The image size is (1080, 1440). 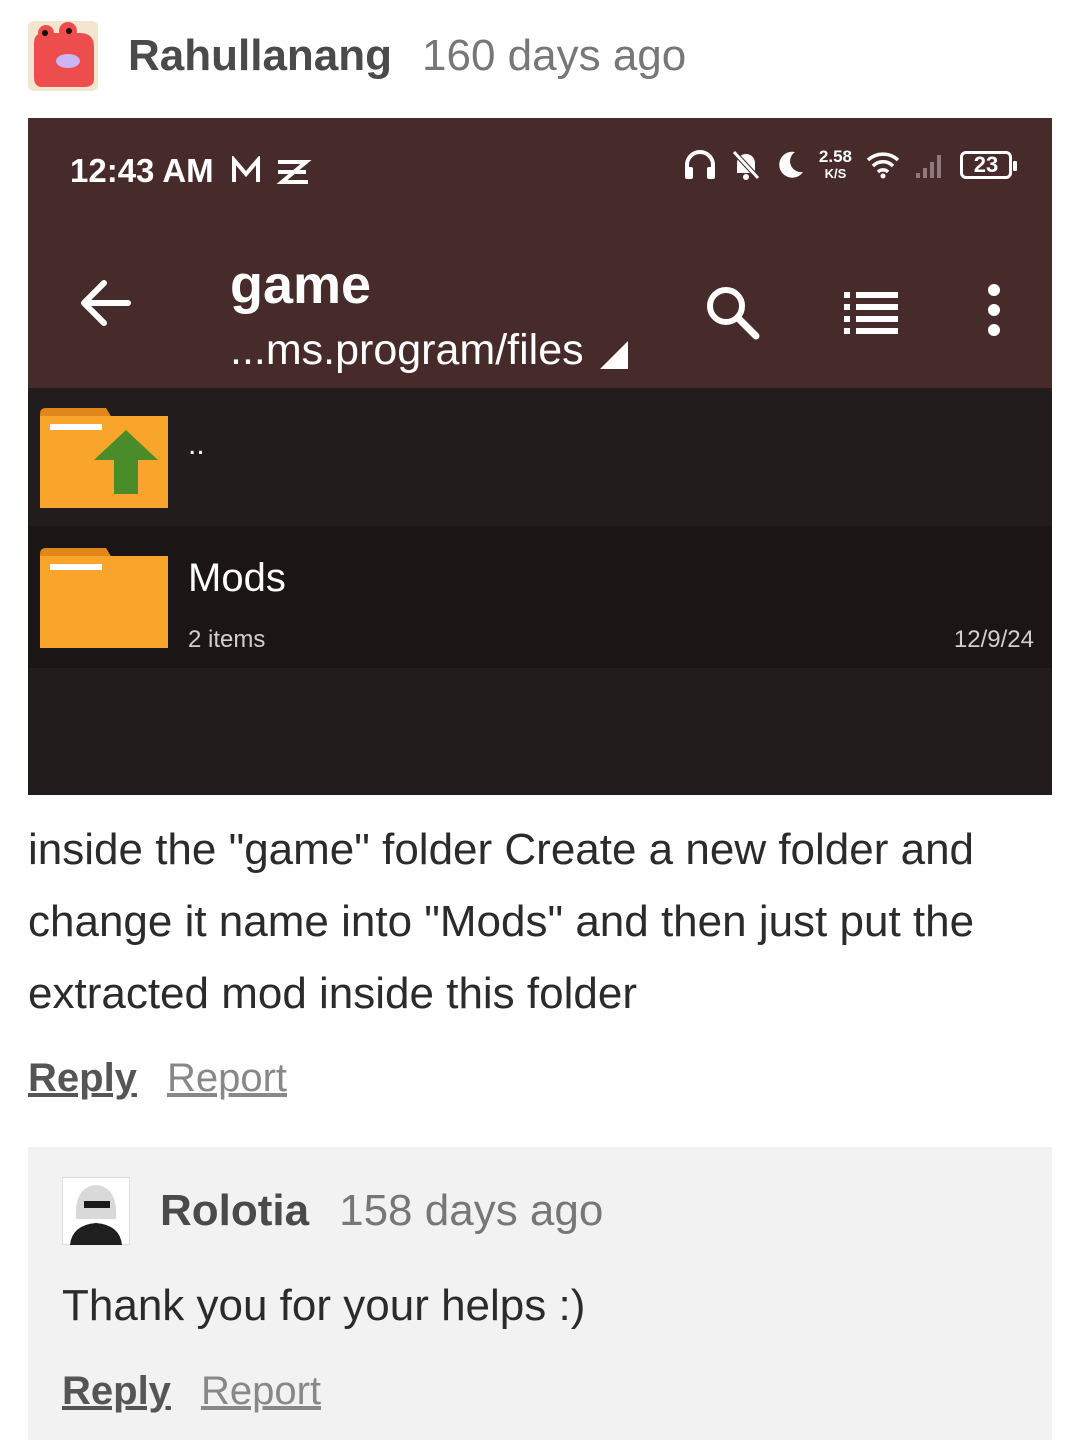 I want to click on reply-time: 158 days ago, so click(x=471, y=1210).